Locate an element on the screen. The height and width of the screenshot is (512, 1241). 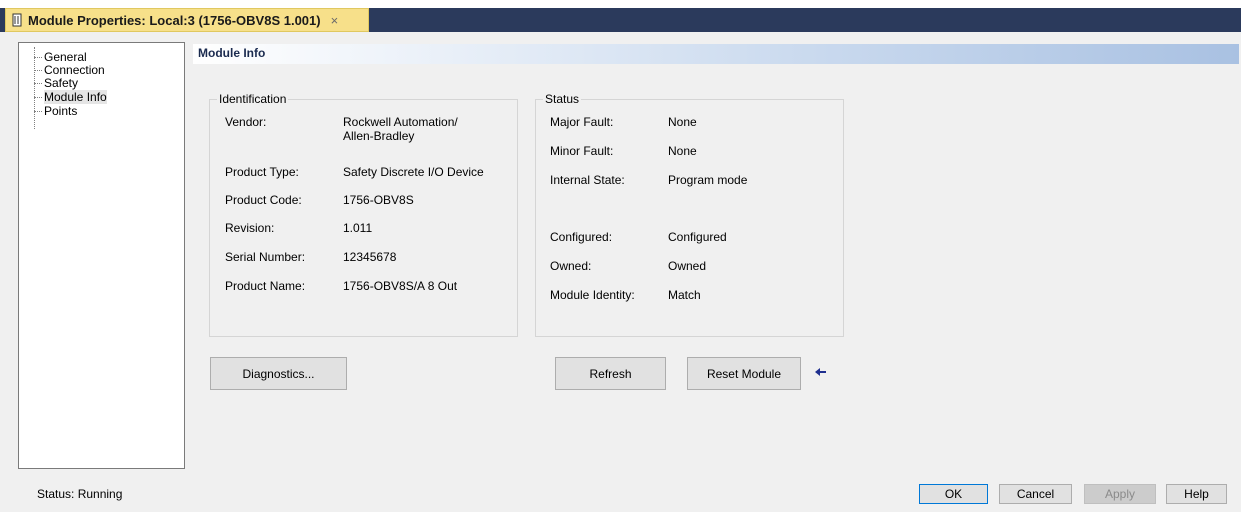
tree-item-module-info: Module Info is located at coordinates (70, 97).